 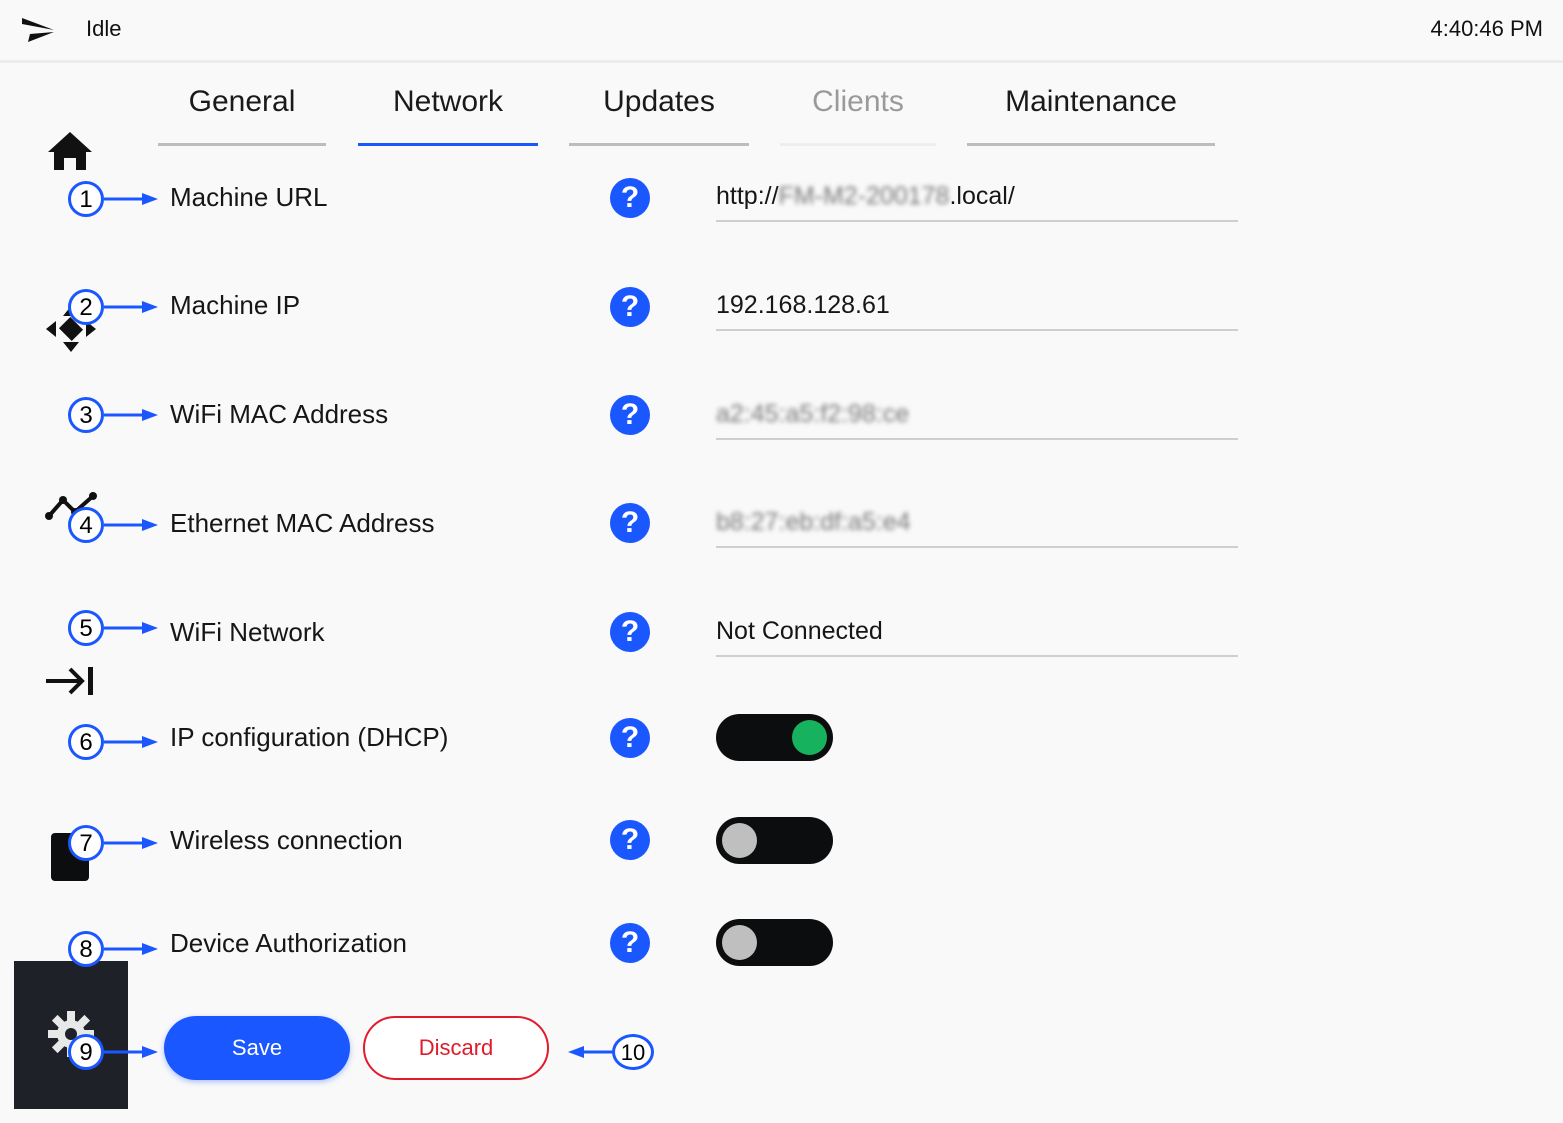 I want to click on tab-general: General, so click(x=242, y=113).